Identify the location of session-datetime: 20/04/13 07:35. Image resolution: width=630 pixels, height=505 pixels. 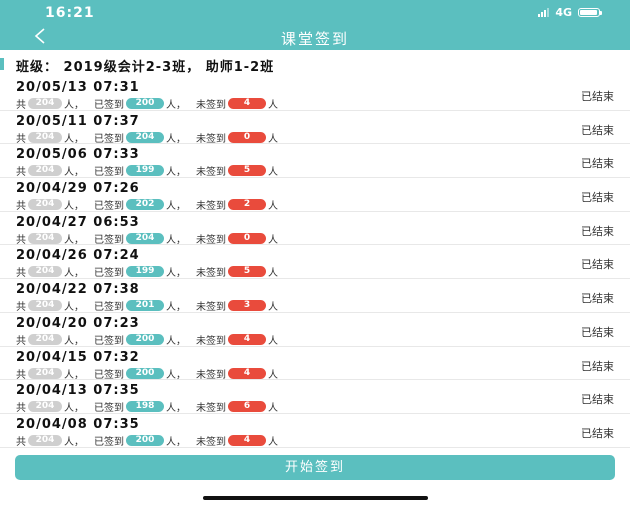
(78, 391).